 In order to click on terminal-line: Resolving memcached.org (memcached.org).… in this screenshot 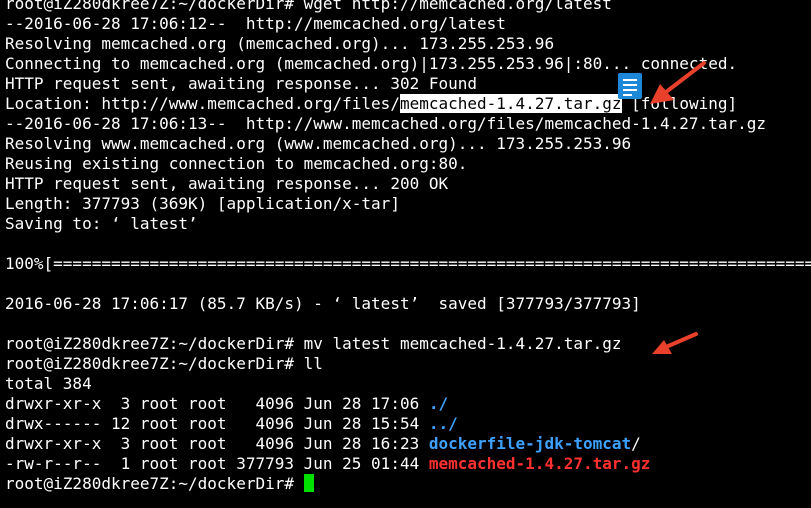, I will do `click(280, 43)`.